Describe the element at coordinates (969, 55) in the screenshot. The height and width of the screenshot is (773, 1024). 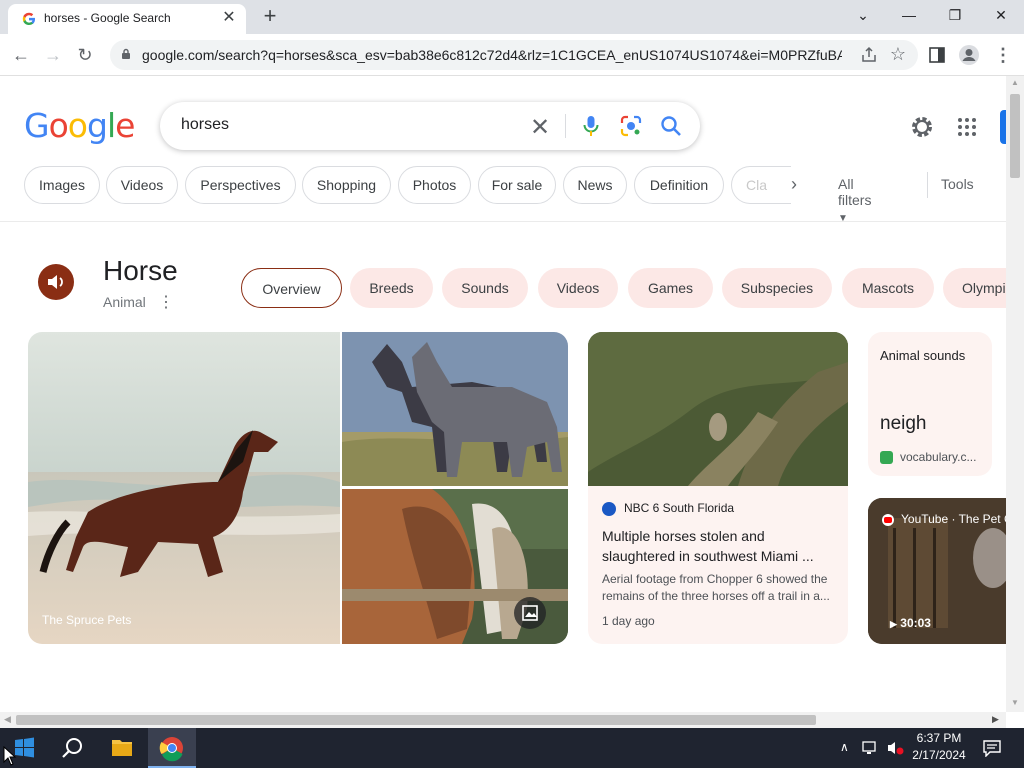
I see `profile-avatar-icon` at that location.